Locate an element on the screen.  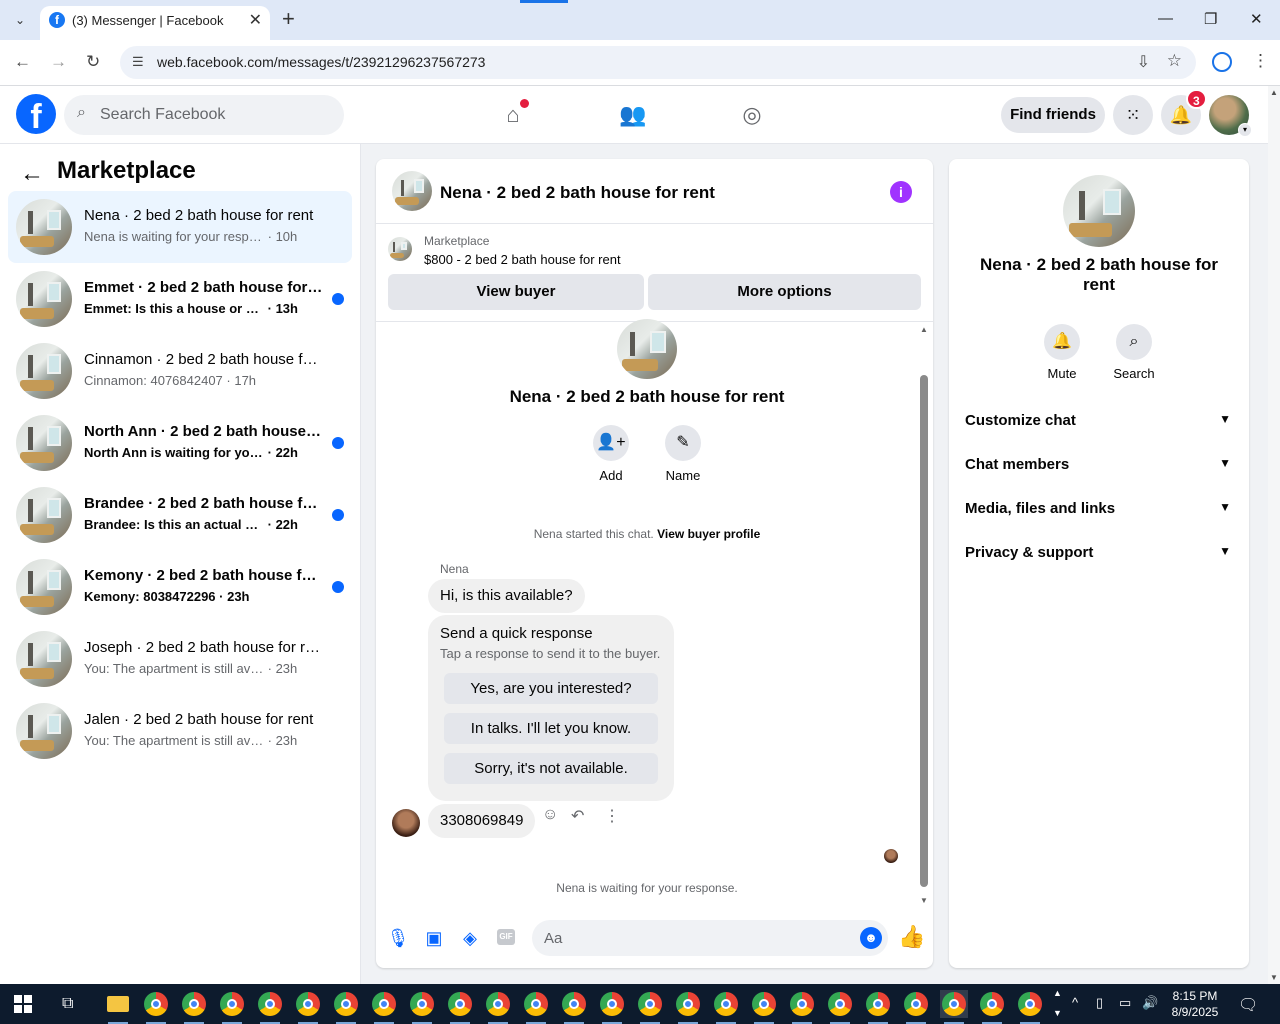
groups-icon: ◎ is located at coordinates (752, 115).